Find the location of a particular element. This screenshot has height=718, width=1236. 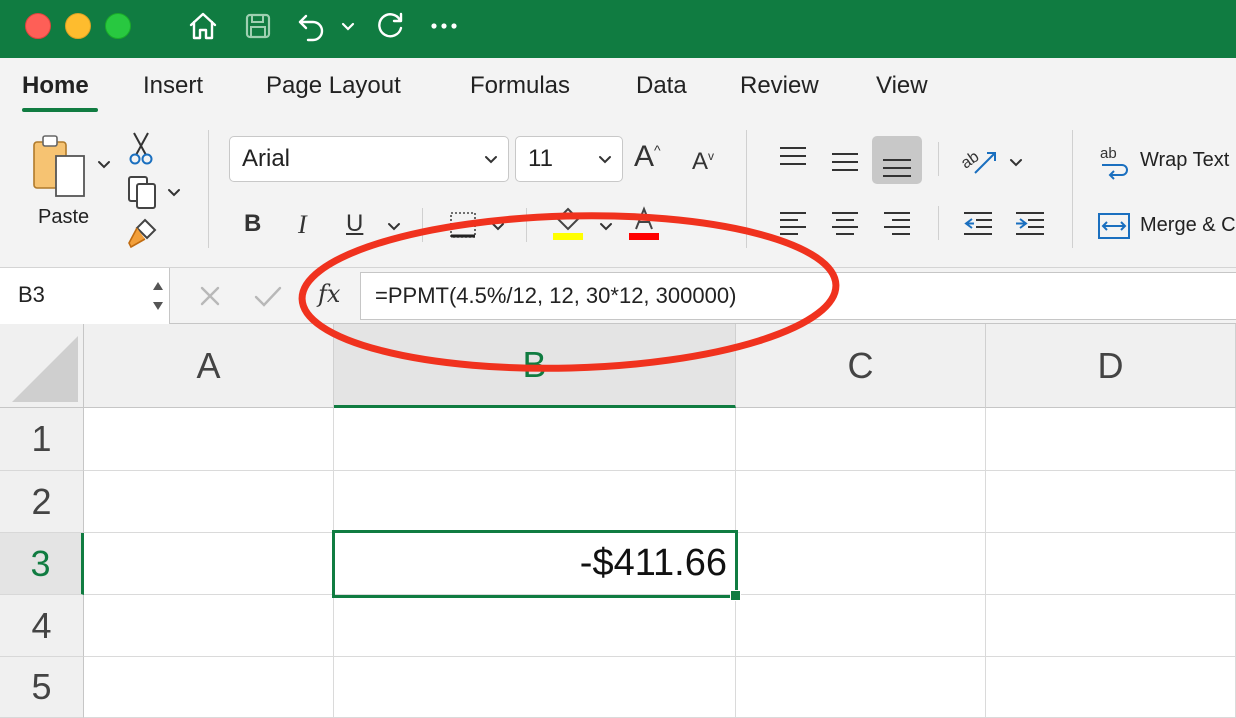

cell-a4 is located at coordinates (209, 626).